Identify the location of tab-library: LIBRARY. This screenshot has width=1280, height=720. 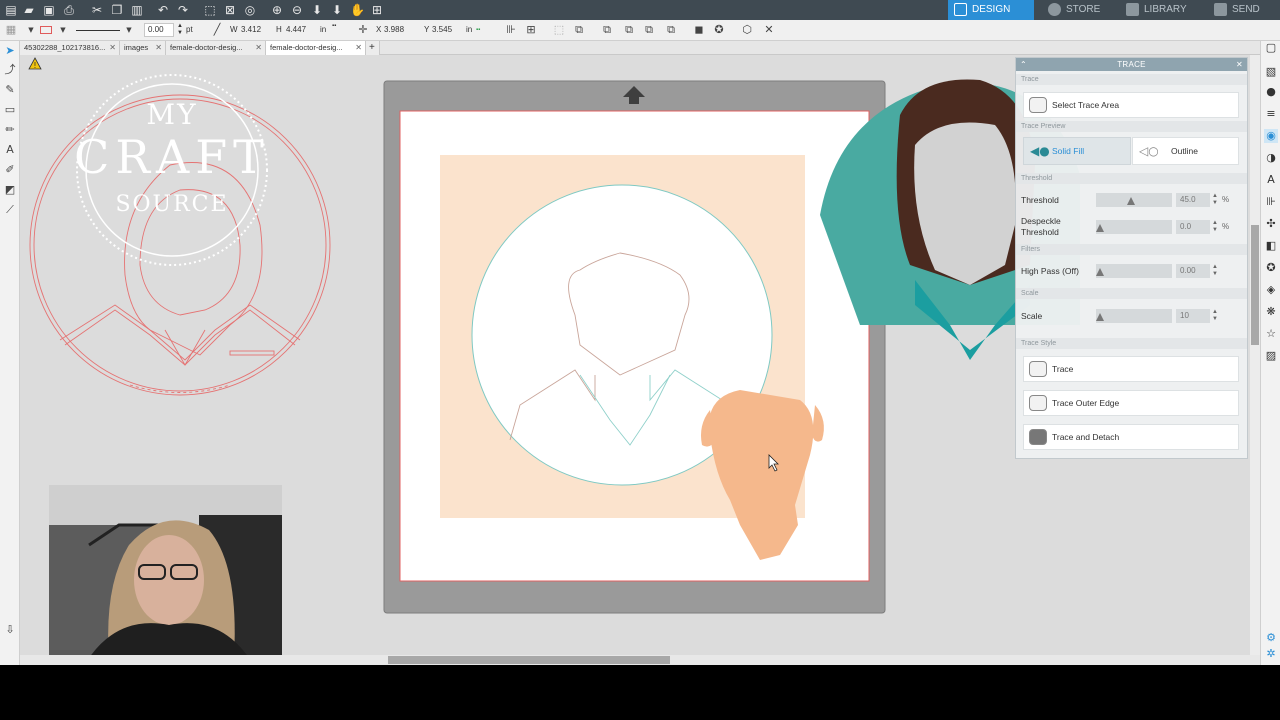
(1160, 10).